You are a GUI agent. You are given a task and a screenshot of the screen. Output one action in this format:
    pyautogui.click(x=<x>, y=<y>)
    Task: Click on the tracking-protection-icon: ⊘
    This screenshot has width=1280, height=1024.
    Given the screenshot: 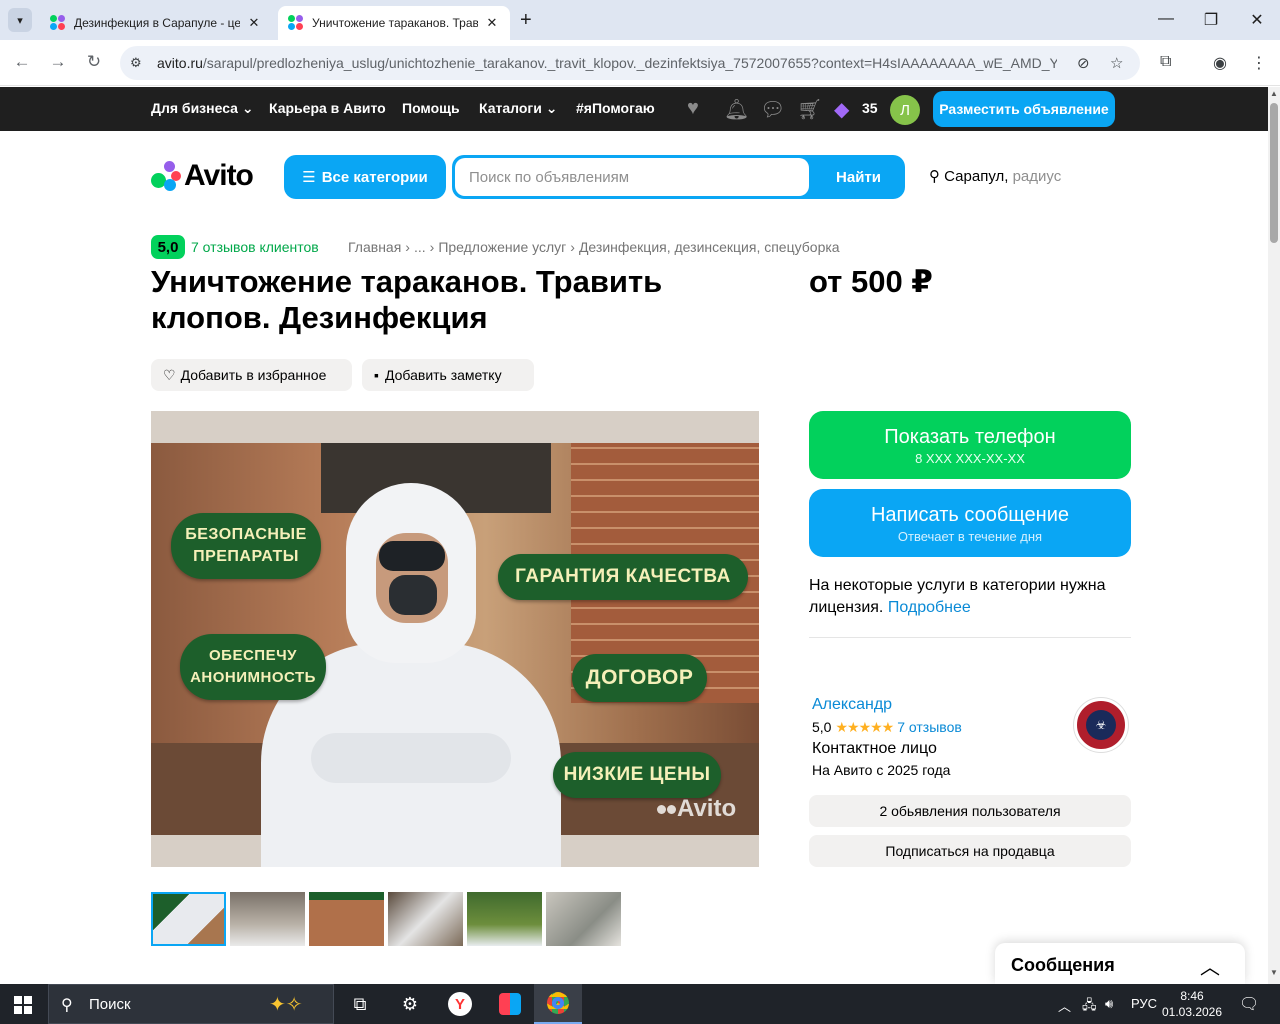 What is the action you would take?
    pyautogui.click(x=1083, y=63)
    